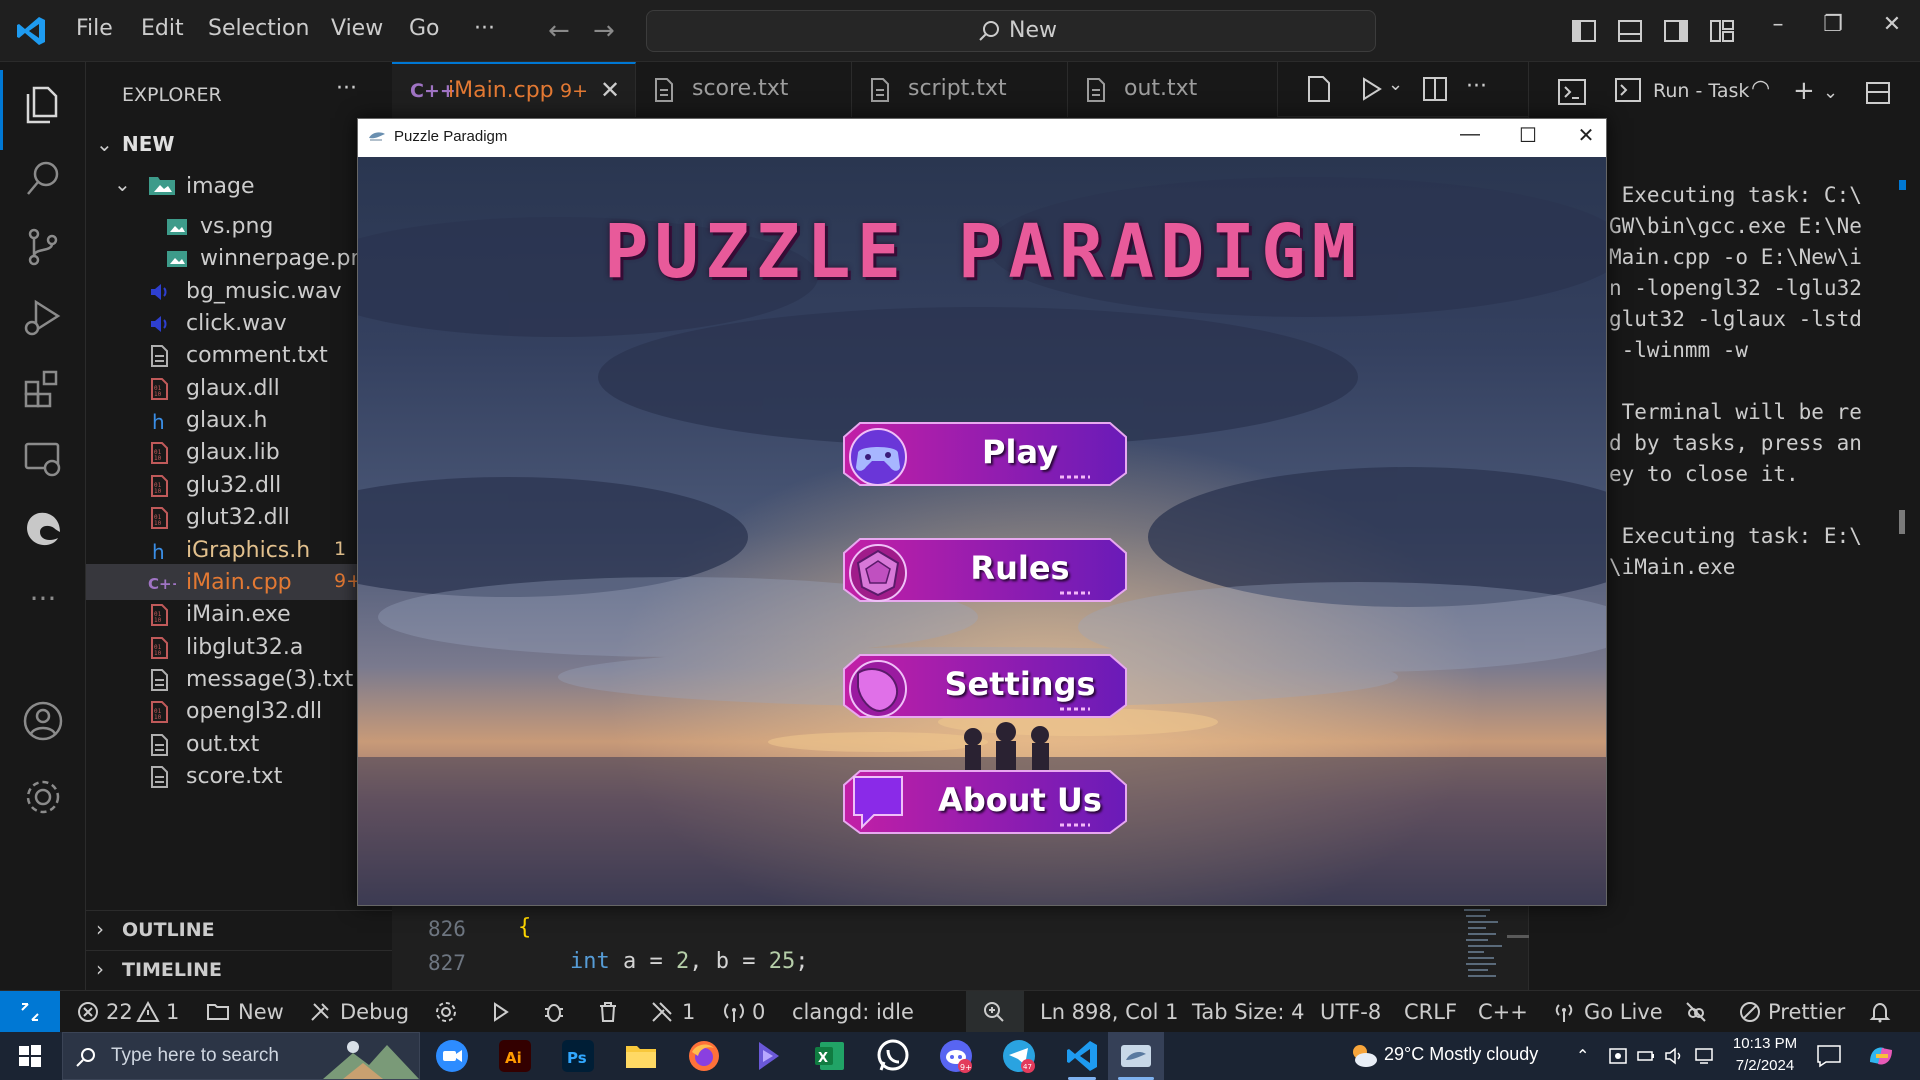  Describe the element at coordinates (239, 145) in the screenshot. I see `folder-row-new: ⌄ NEW` at that location.